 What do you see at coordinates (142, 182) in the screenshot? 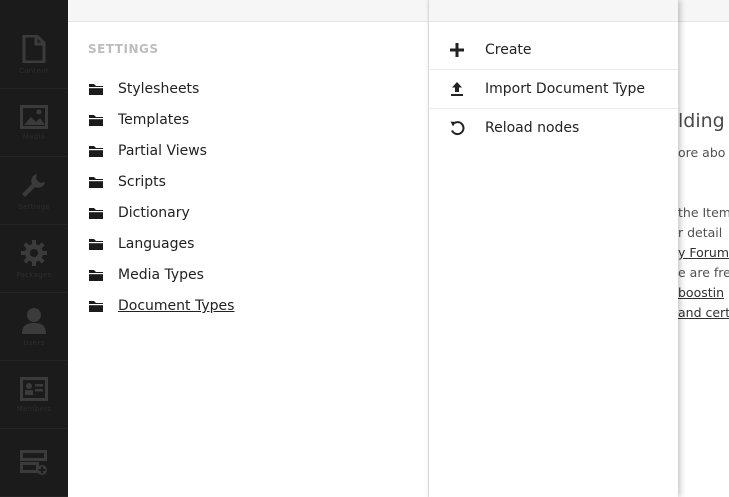
I see `tree-item-label: Scripts` at bounding box center [142, 182].